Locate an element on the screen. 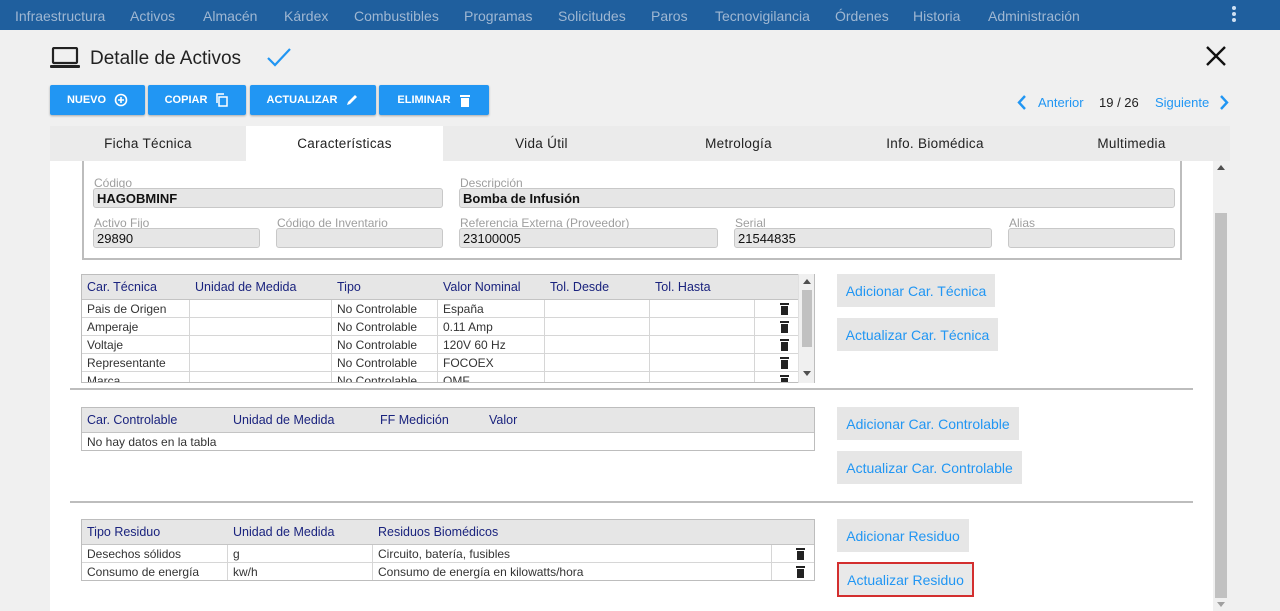  tab-info-biomedica: Info. Biomédica is located at coordinates (935, 143).